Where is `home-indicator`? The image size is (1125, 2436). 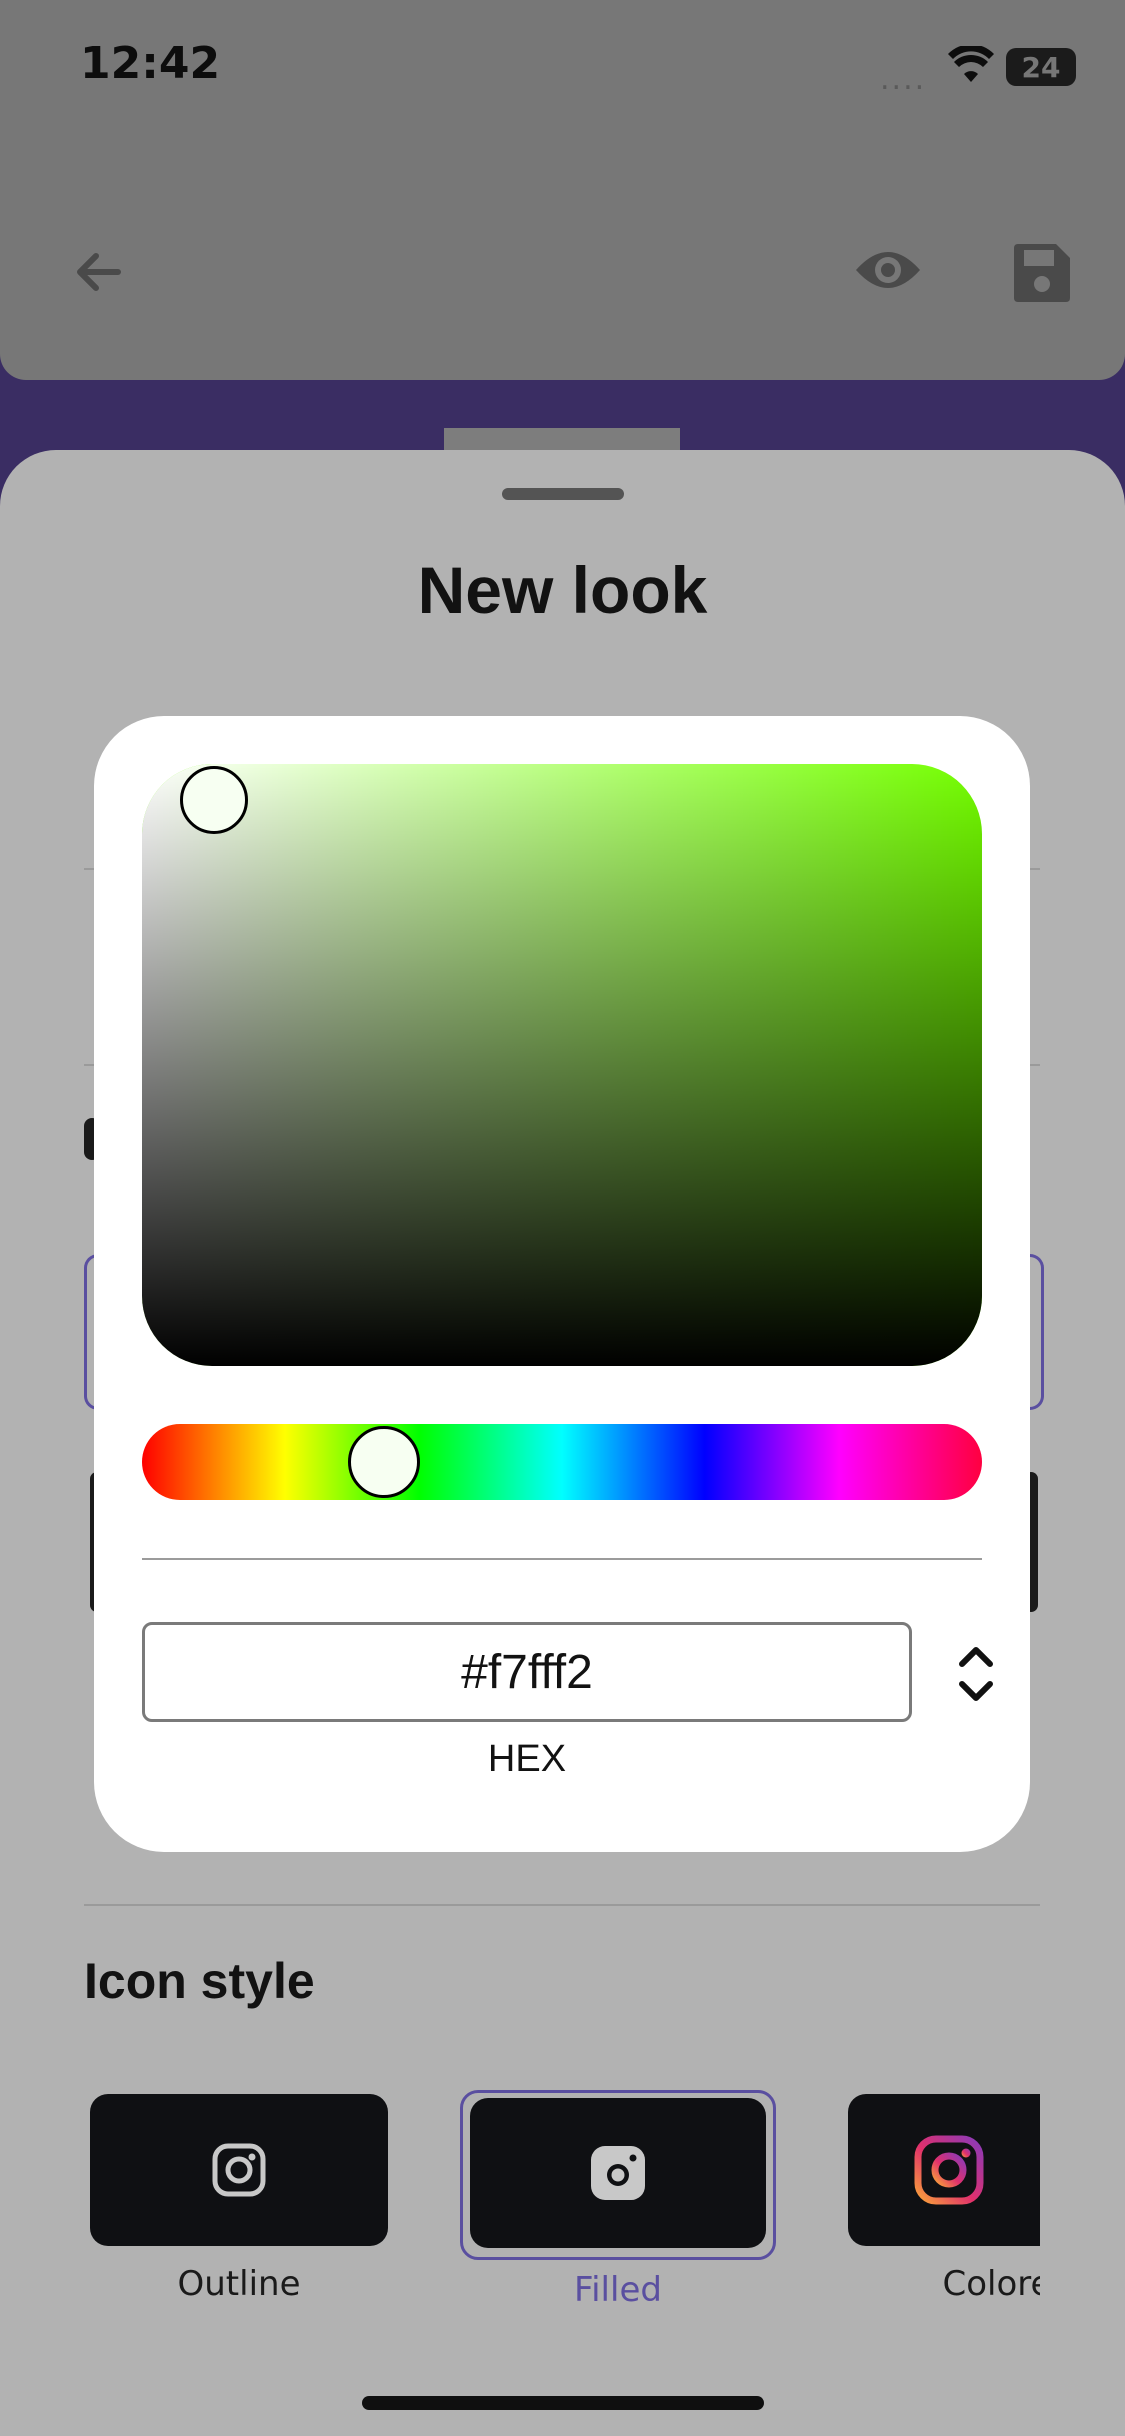 home-indicator is located at coordinates (563, 2403).